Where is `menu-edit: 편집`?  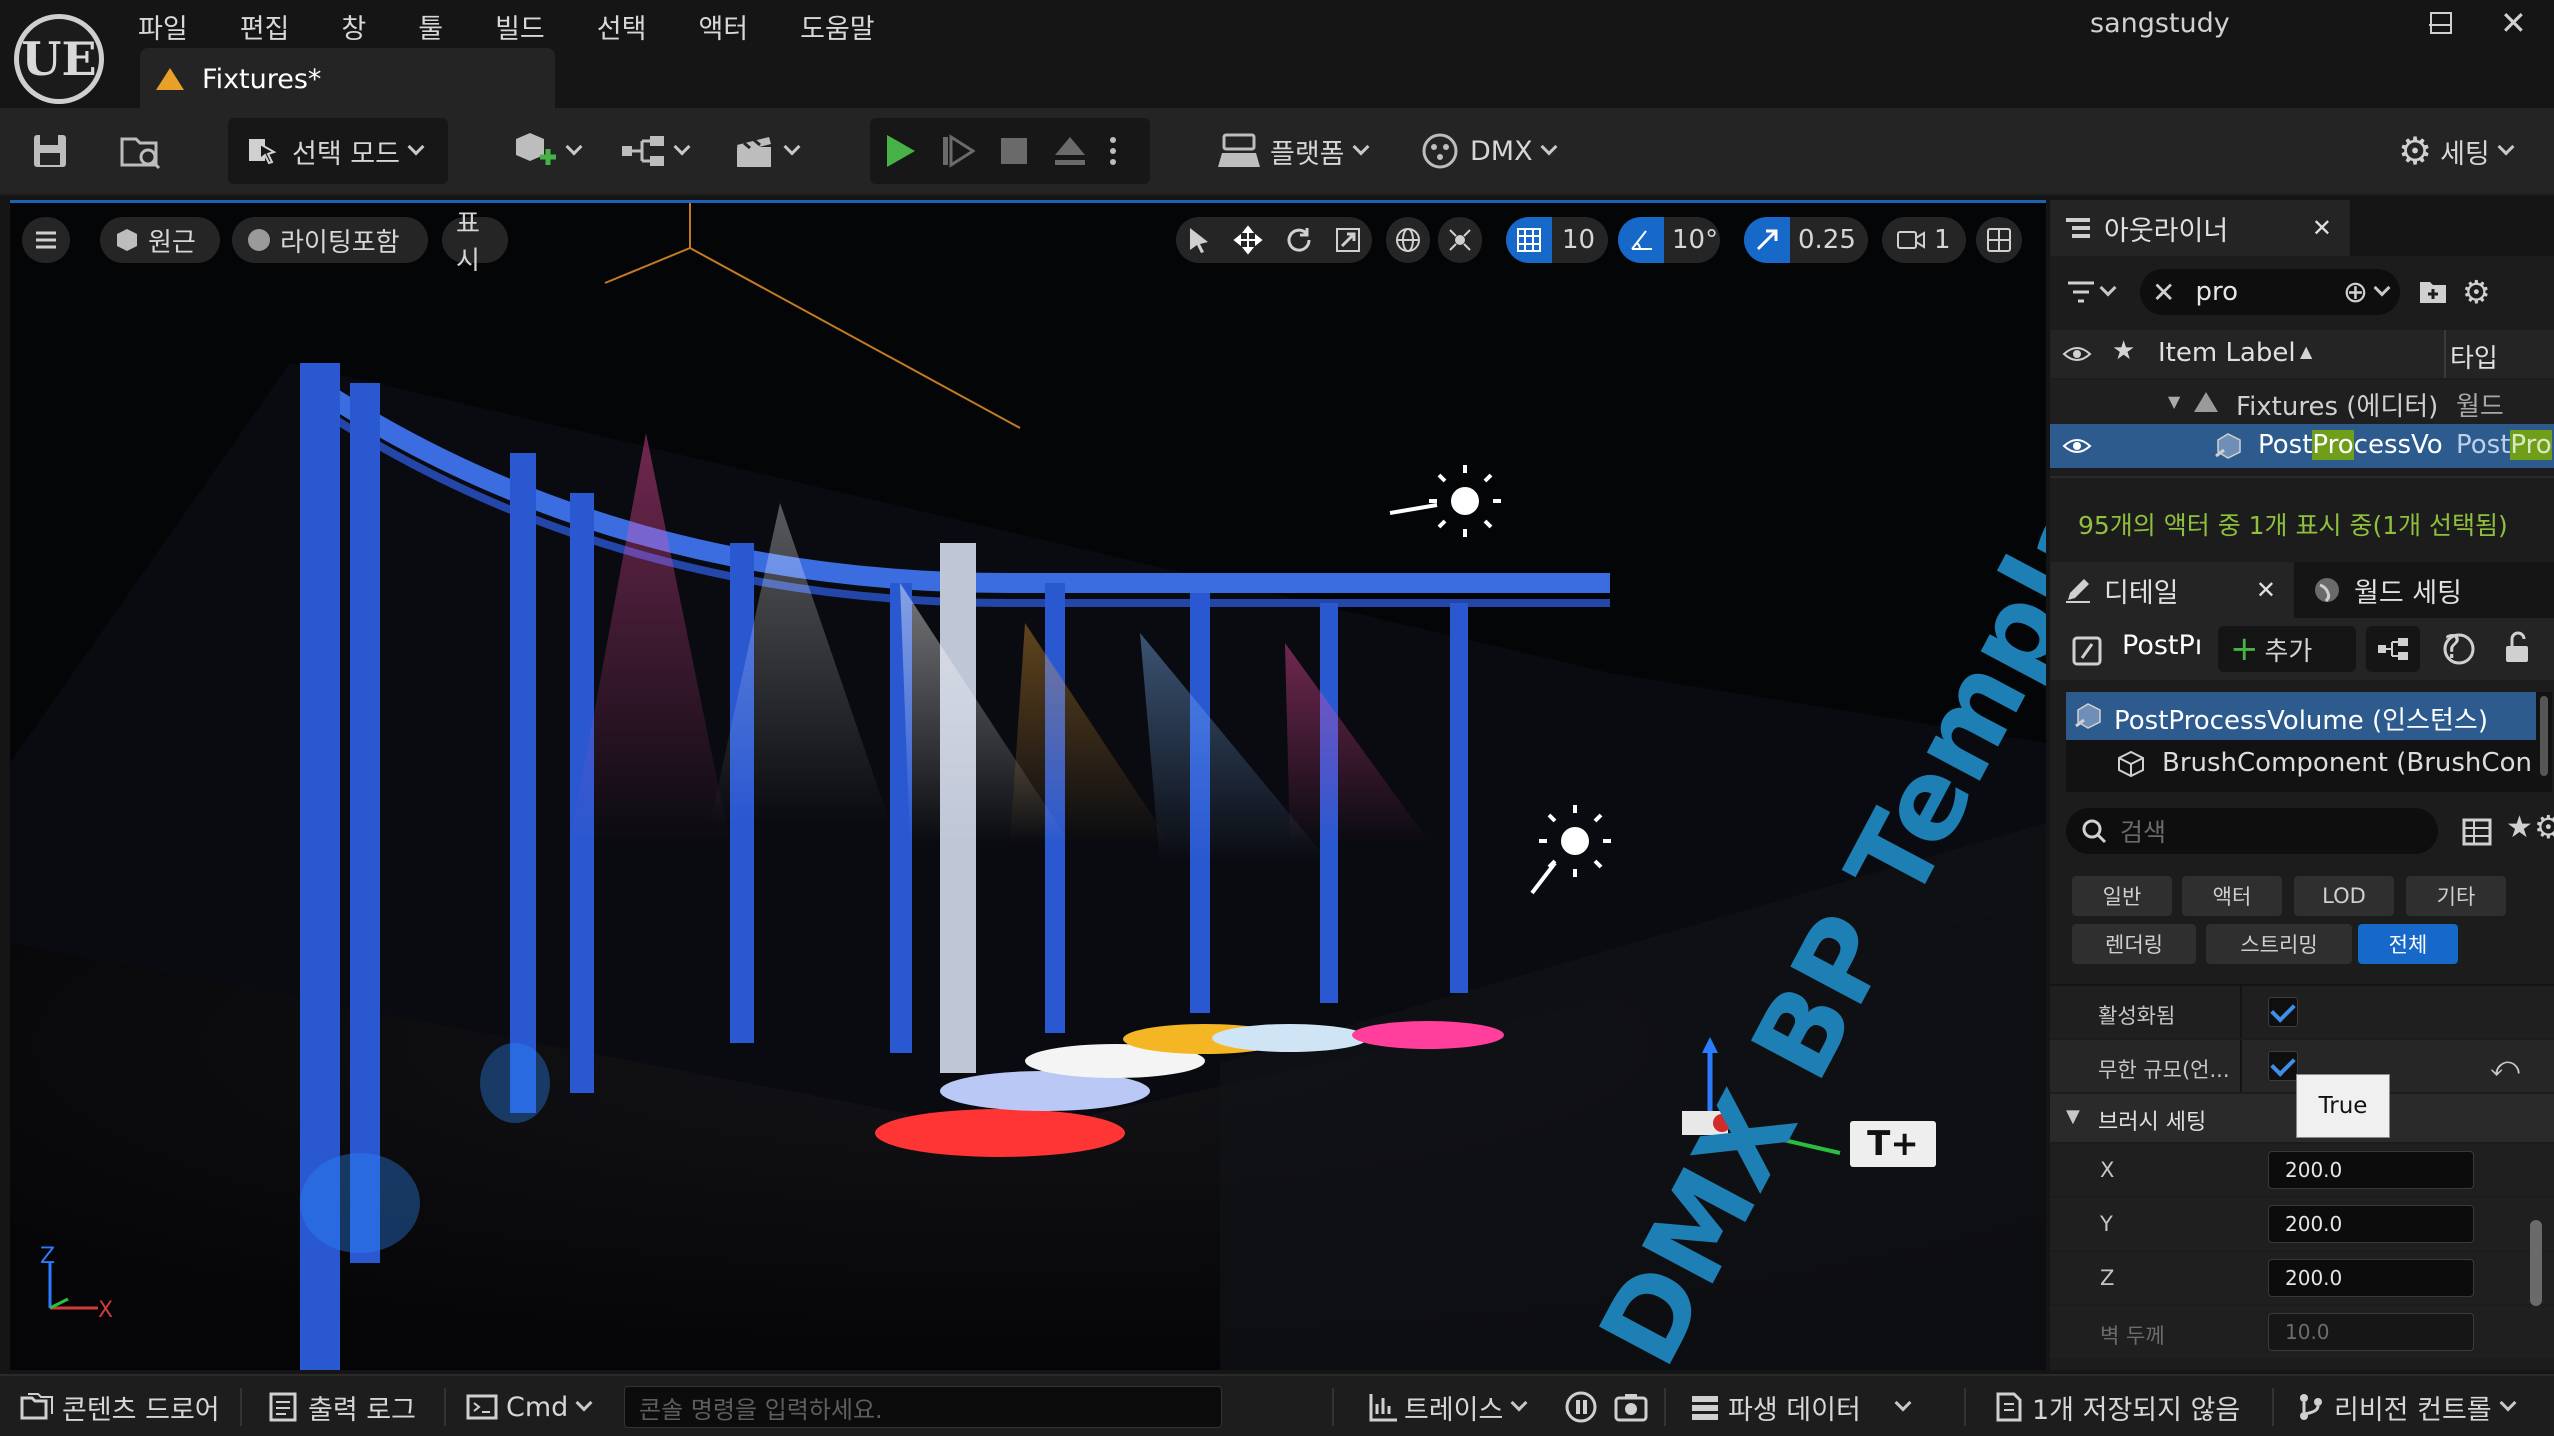 menu-edit: 편집 is located at coordinates (265, 26).